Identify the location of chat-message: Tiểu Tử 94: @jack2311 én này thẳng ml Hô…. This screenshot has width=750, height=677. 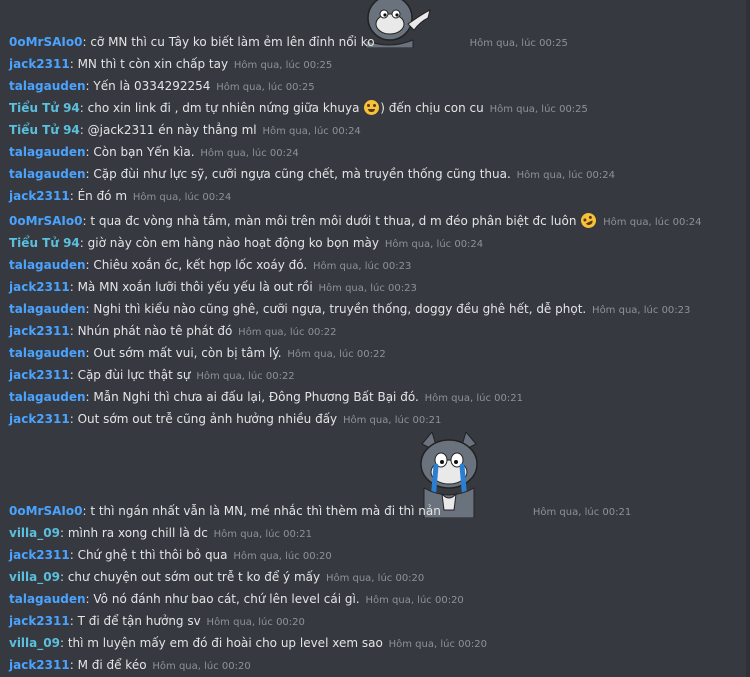
(185, 130).